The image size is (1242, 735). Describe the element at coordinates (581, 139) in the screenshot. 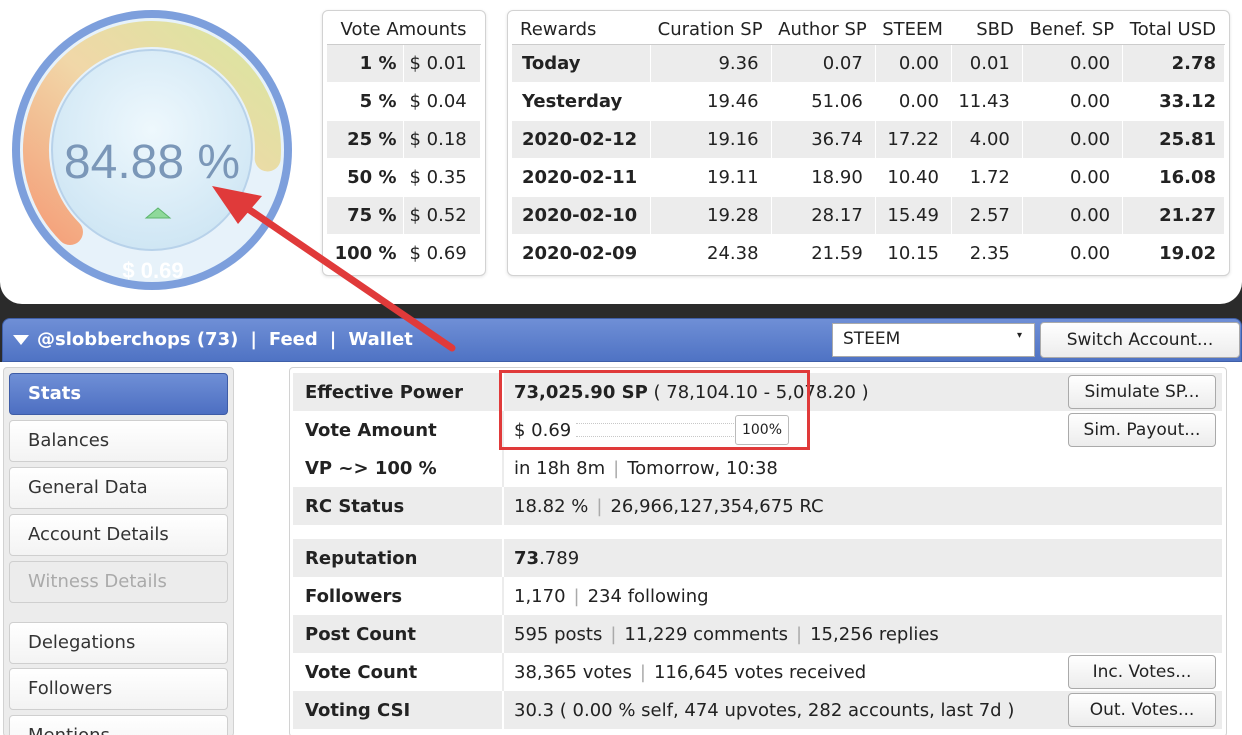

I see `reward-date: 2020-02-12` at that location.